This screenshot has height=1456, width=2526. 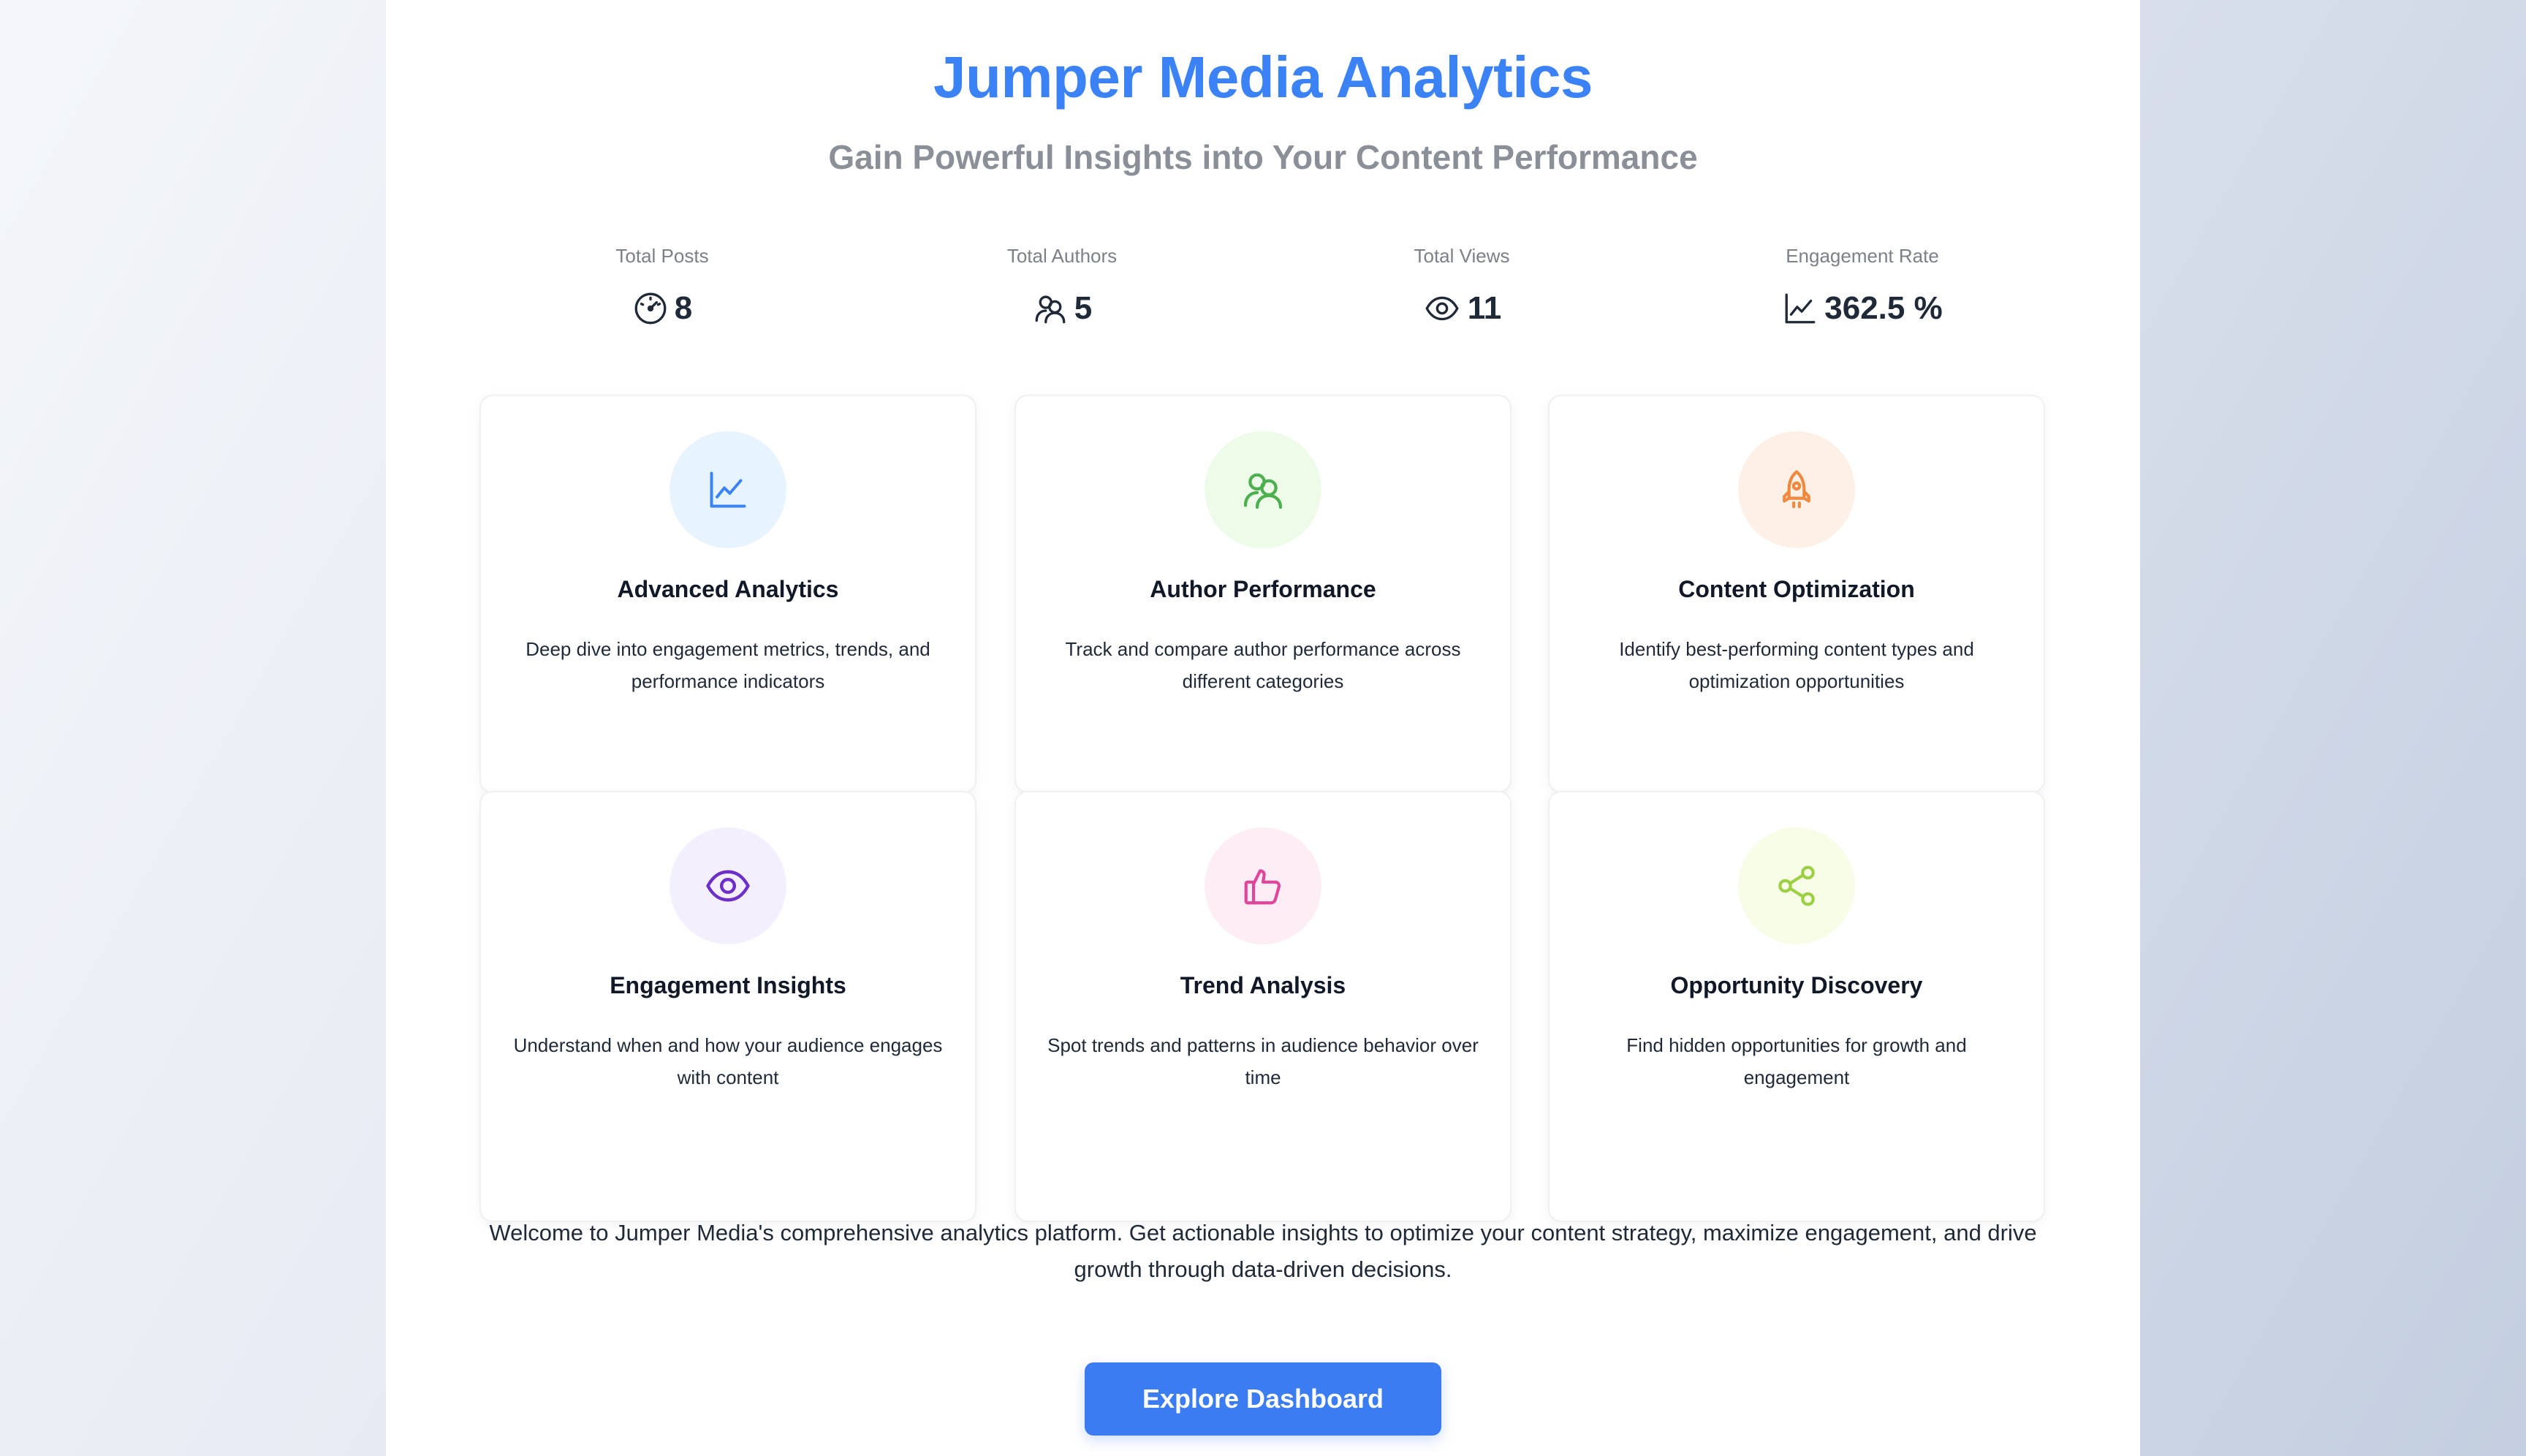 What do you see at coordinates (1462, 256) in the screenshot?
I see `stat-label: Total Views` at bounding box center [1462, 256].